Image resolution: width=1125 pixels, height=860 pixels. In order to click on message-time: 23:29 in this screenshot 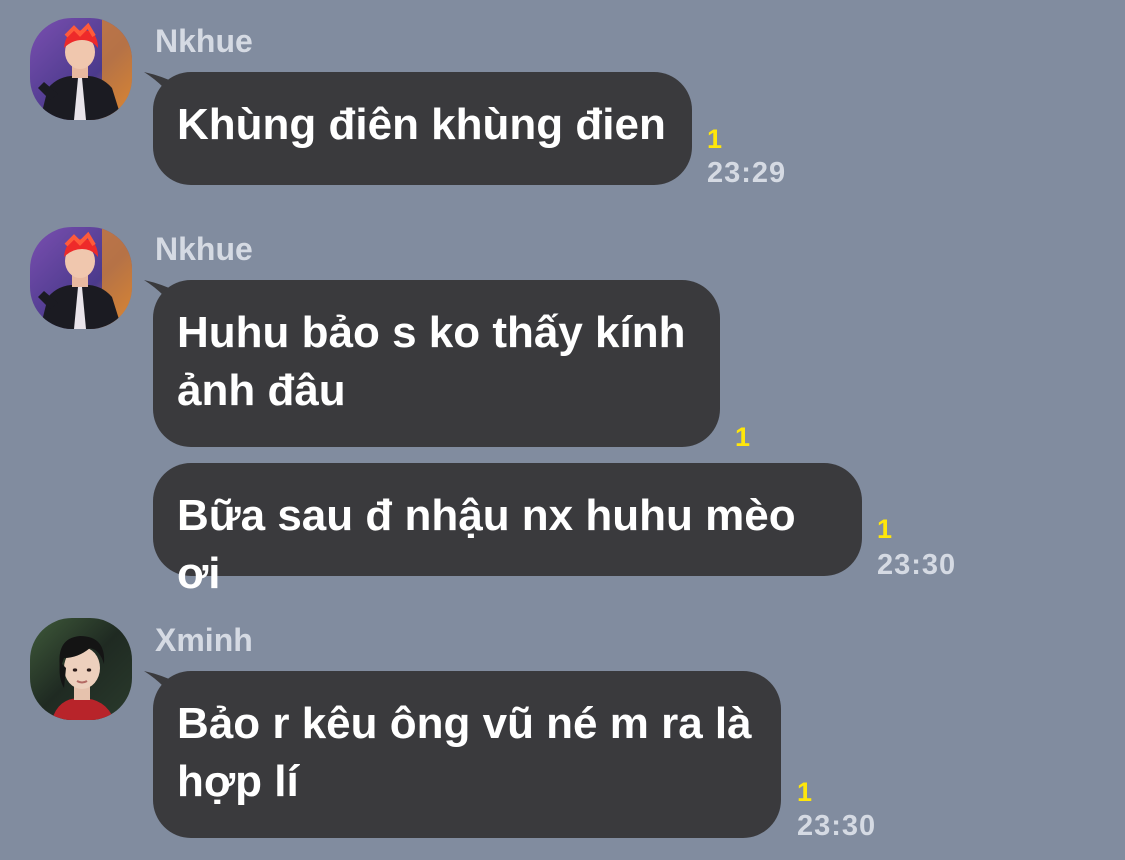, I will do `click(747, 173)`.